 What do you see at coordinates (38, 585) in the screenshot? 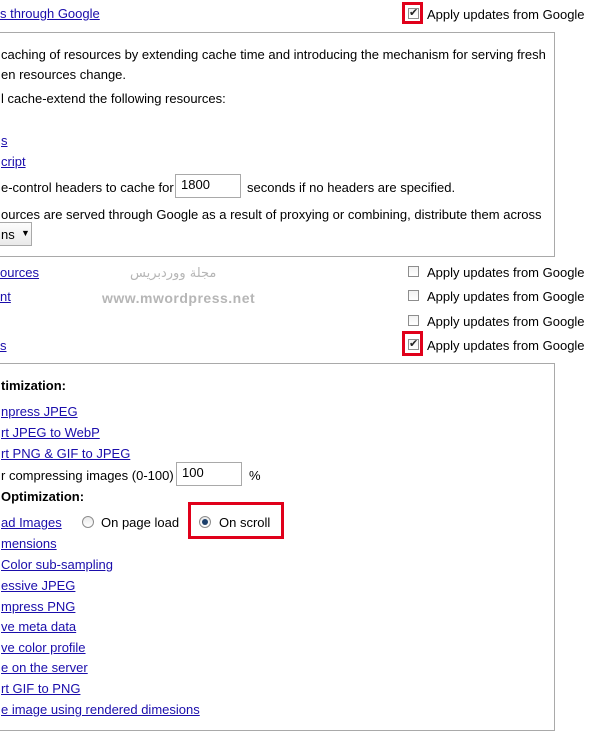
I see `image-option-link-6: essive JPEG` at bounding box center [38, 585].